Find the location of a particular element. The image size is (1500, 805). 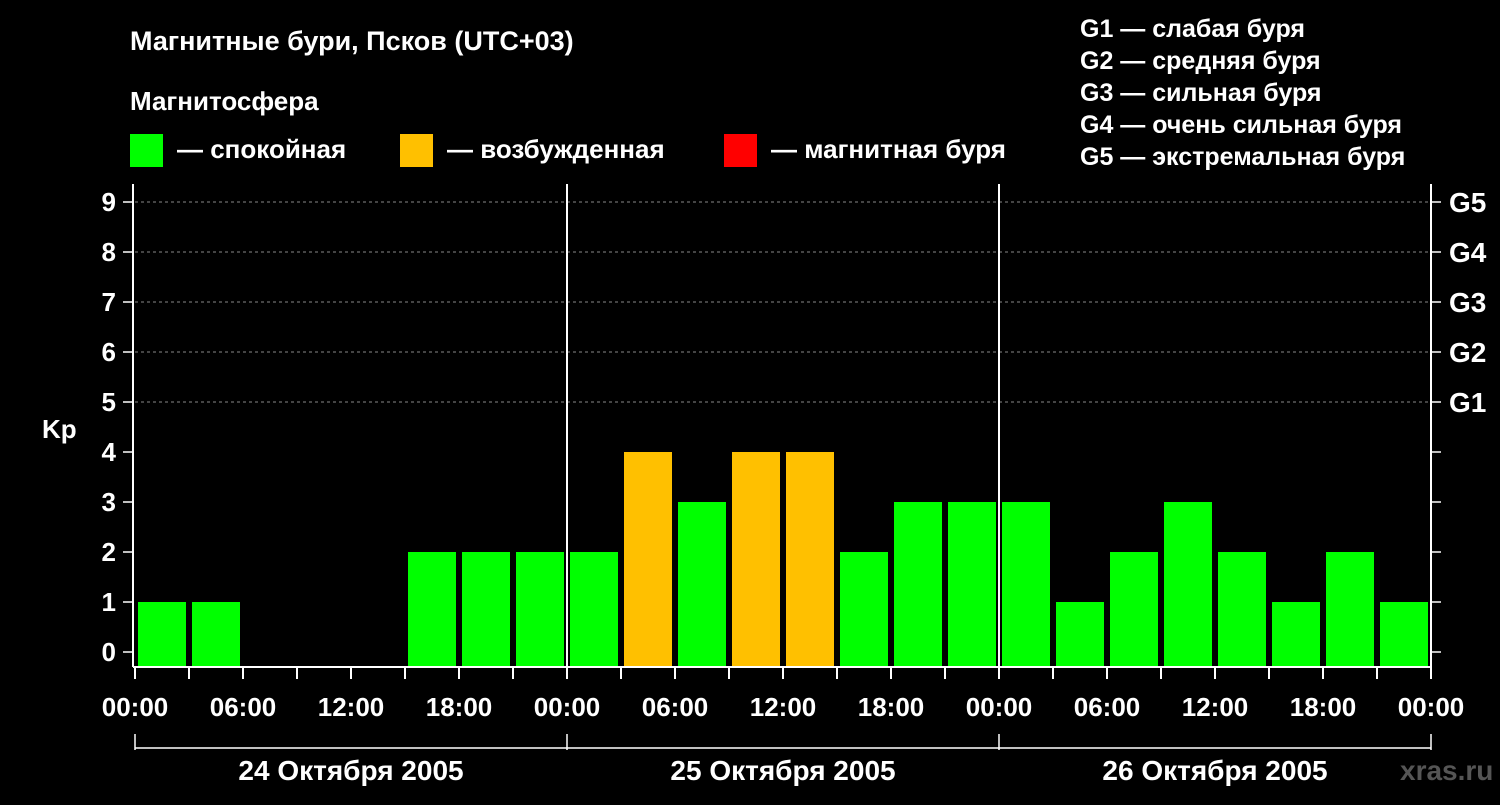

legend-label-active: — возбужденная is located at coordinates (556, 149).